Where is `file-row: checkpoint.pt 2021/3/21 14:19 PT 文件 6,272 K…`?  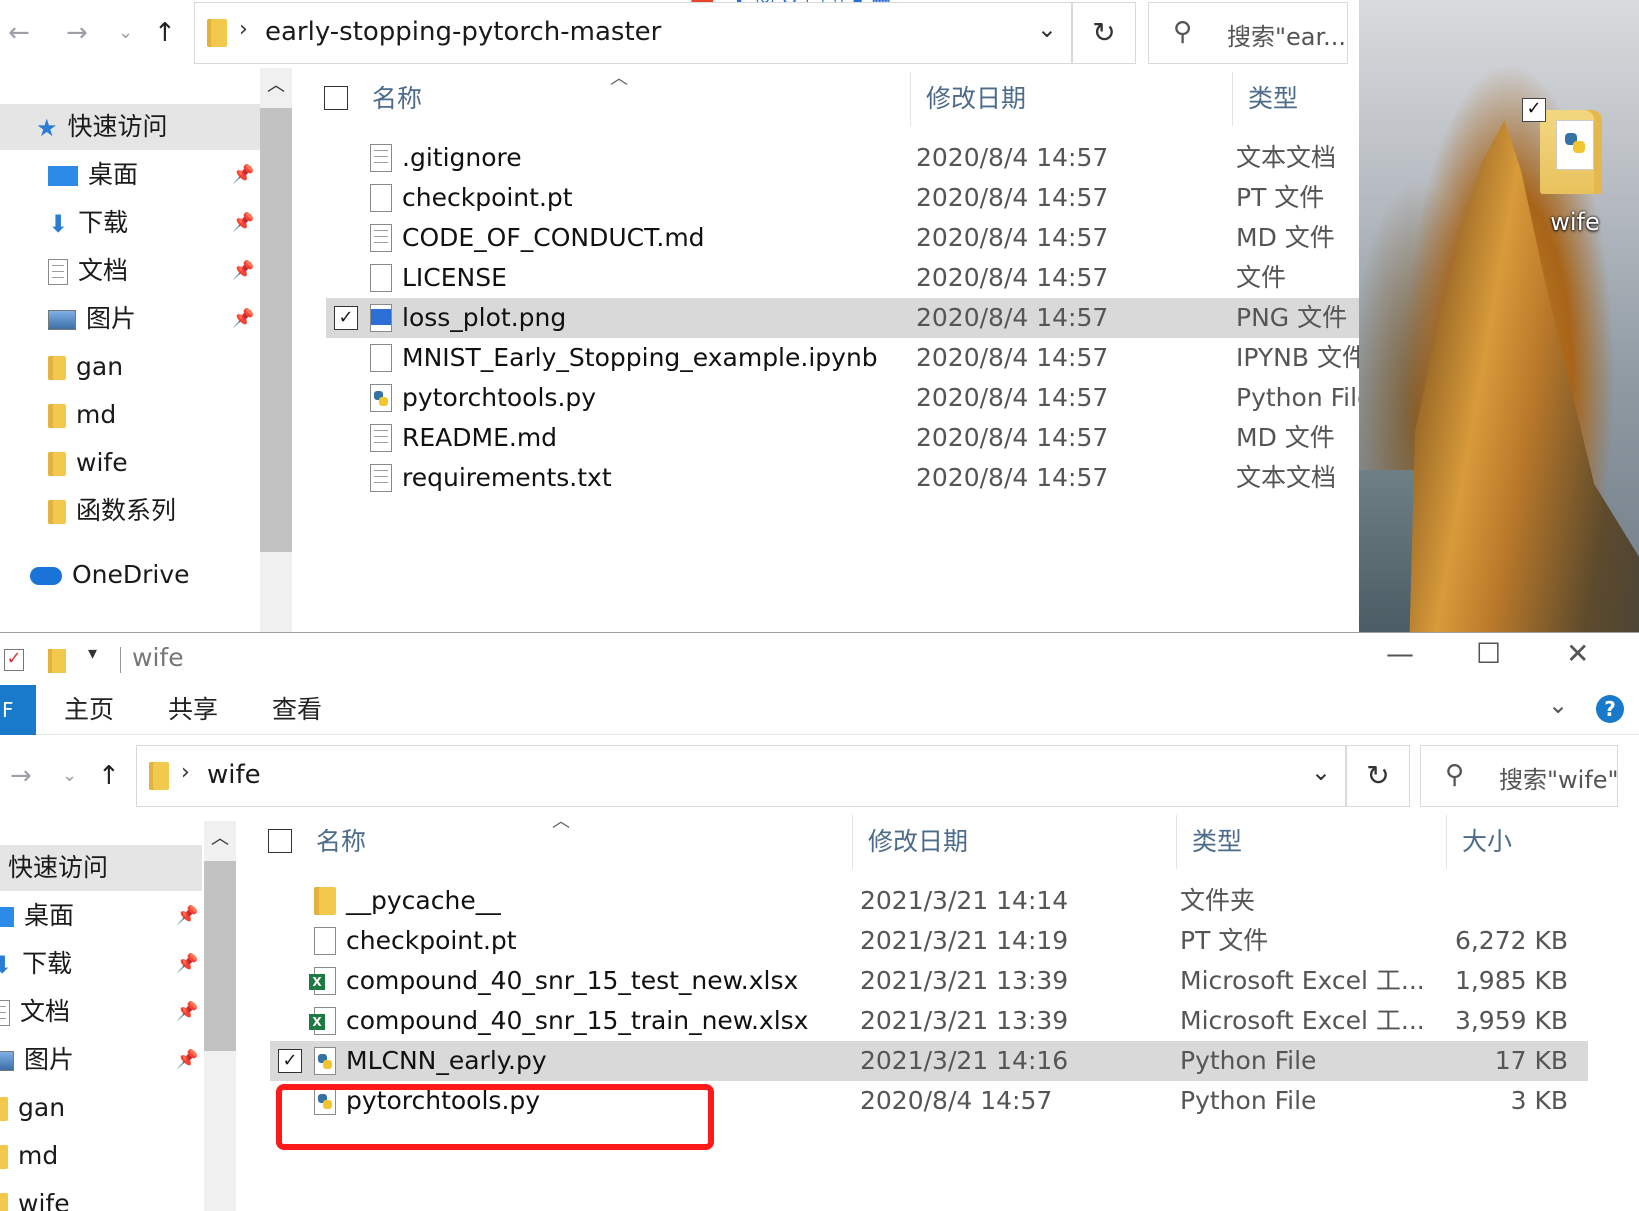 file-row: checkpoint.pt 2021/3/21 14:19 PT 文件 6,272 K… is located at coordinates (929, 941).